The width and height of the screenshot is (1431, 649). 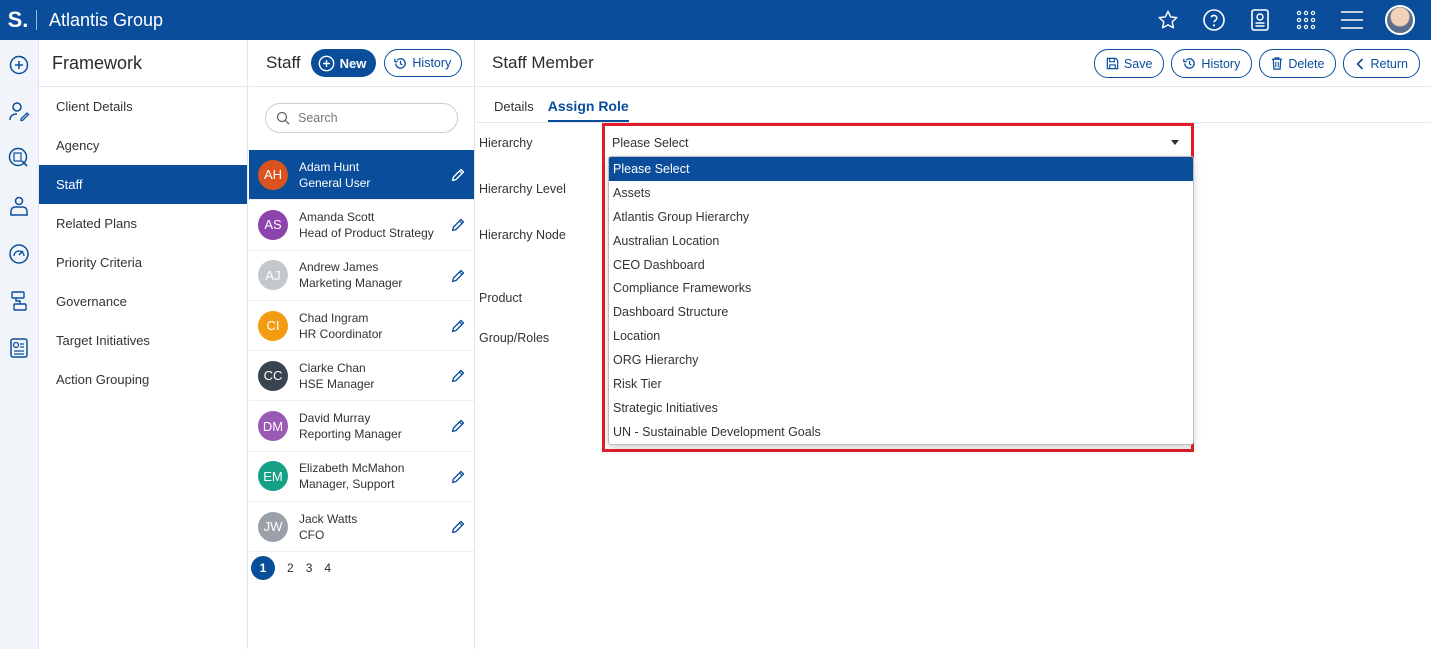 I want to click on tab-assign-role: Assign Role, so click(x=588, y=110).